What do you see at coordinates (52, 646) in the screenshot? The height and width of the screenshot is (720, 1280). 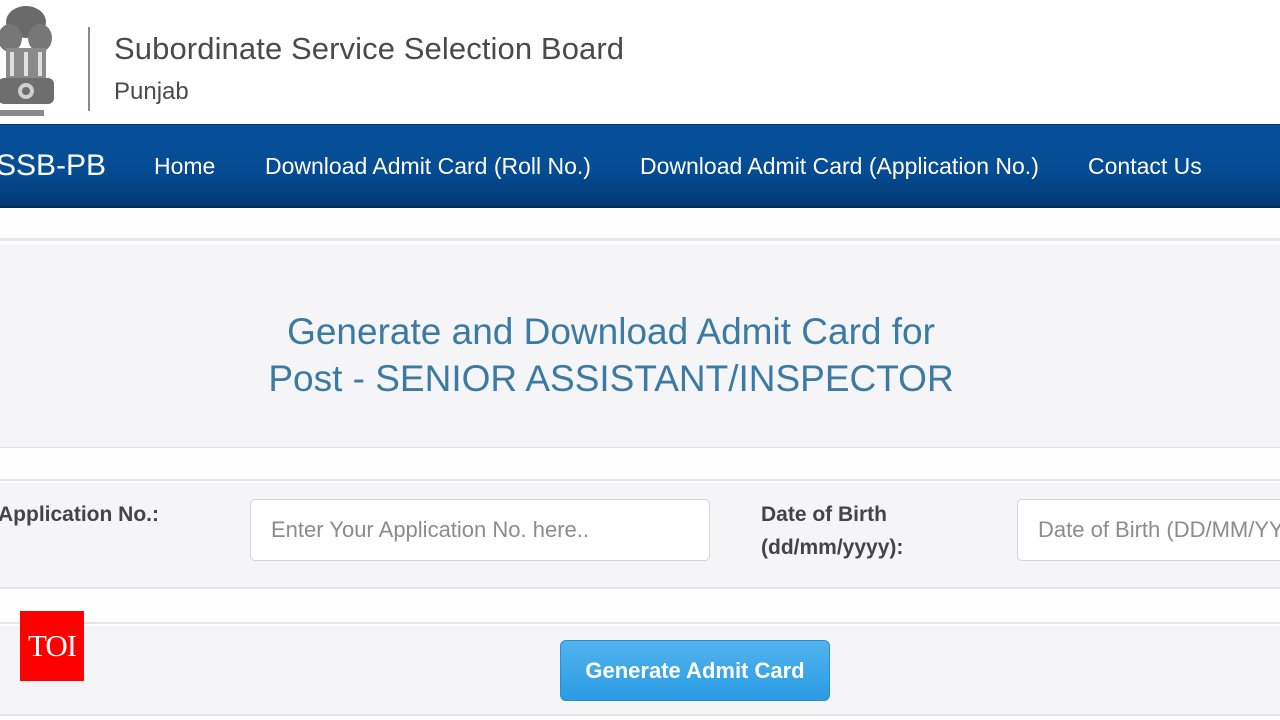 I see `toi-watermark-logo: TOI` at bounding box center [52, 646].